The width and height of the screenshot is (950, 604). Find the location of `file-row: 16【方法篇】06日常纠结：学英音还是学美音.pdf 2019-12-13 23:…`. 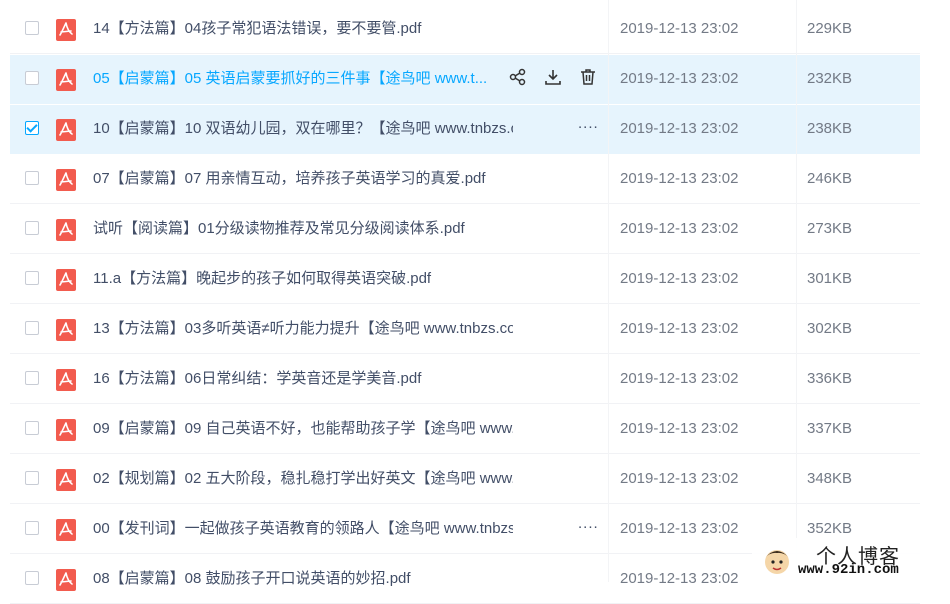

file-row: 16【方法篇】06日常纠结：学英音还是学美音.pdf 2019-12-13 23:… is located at coordinates (465, 379).